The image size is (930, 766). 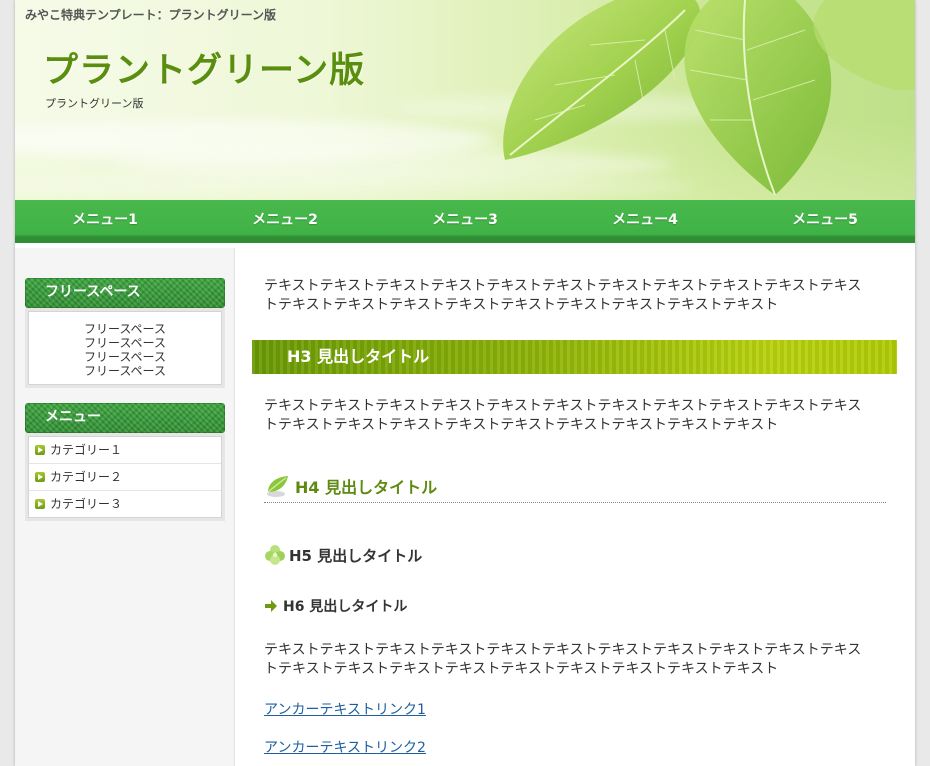 I want to click on h4-heading: H4 見出しタイトル, so click(x=575, y=486).